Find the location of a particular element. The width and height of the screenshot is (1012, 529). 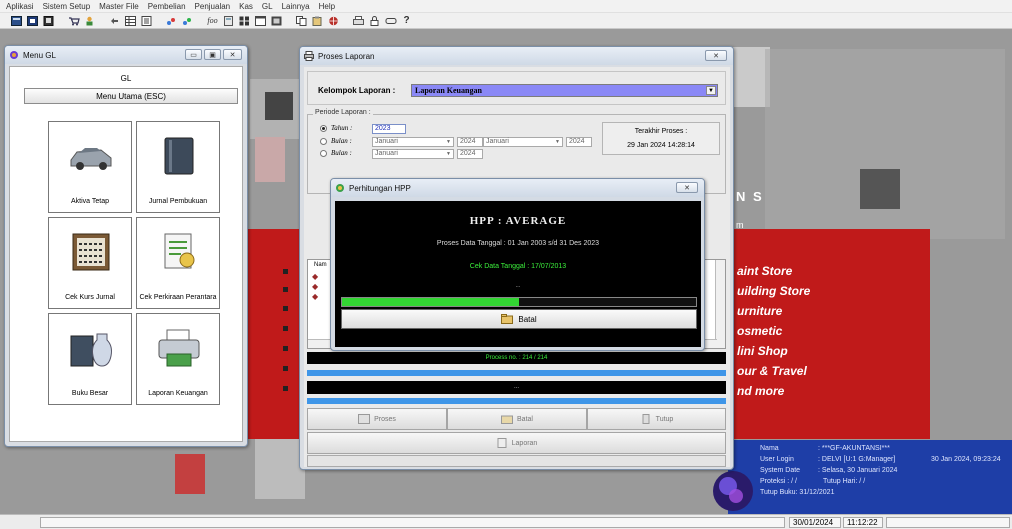

paste-icon is located at coordinates (317, 21).